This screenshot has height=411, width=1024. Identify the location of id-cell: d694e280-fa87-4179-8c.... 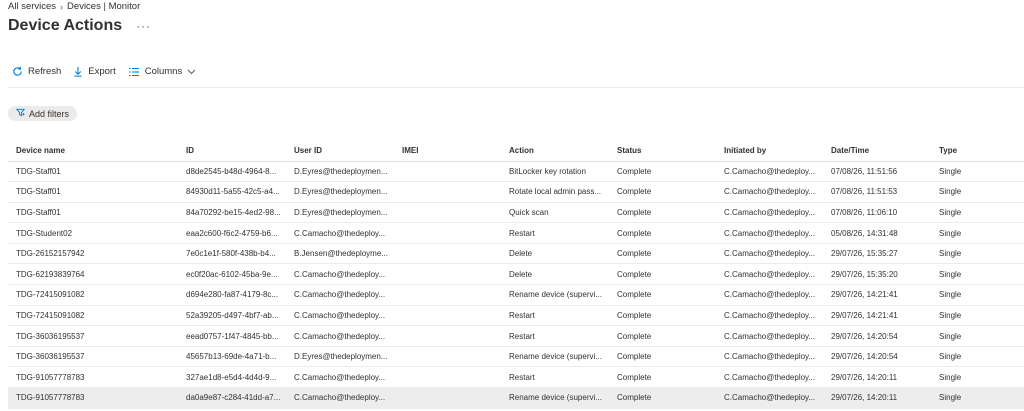
(232, 295).